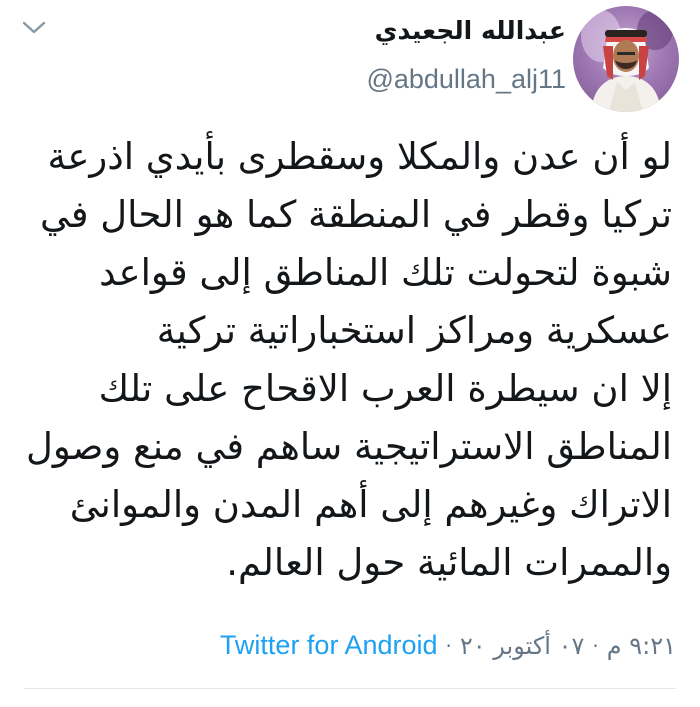  Describe the element at coordinates (385, 388) in the screenshot. I see `tweet-line: إلا ان سيطرة العرب الاقحاح على تلك` at that location.